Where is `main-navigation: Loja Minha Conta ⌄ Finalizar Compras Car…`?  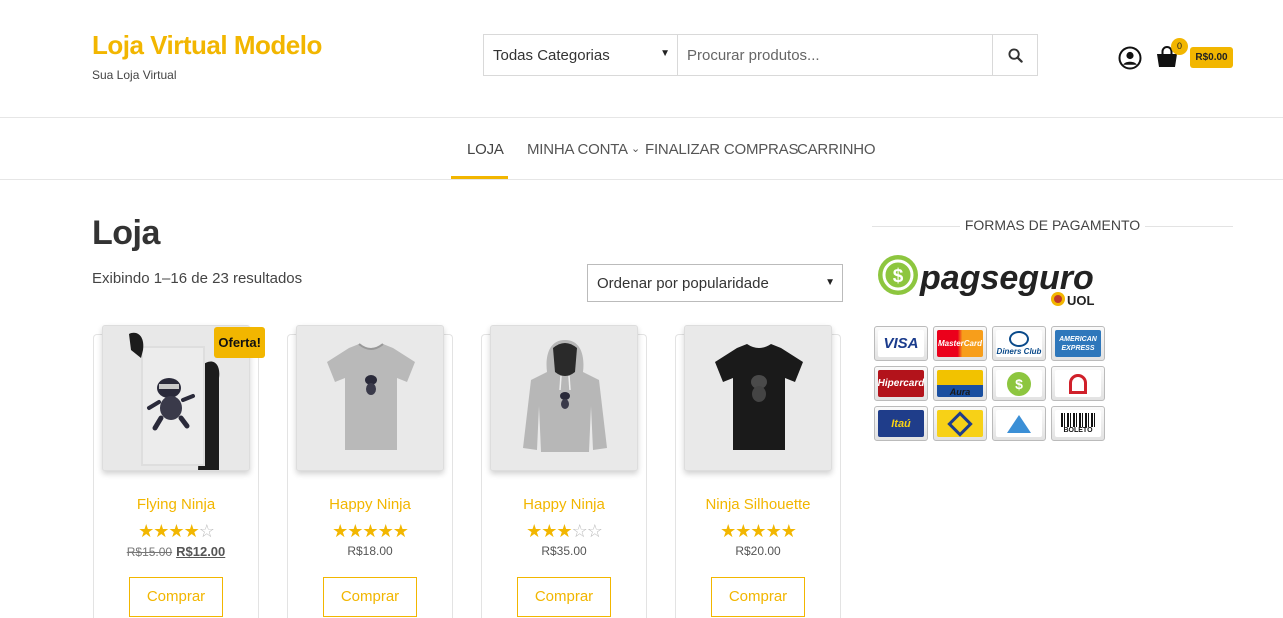 main-navigation: Loja Minha Conta ⌄ Finalizar Compras Car… is located at coordinates (641, 149).